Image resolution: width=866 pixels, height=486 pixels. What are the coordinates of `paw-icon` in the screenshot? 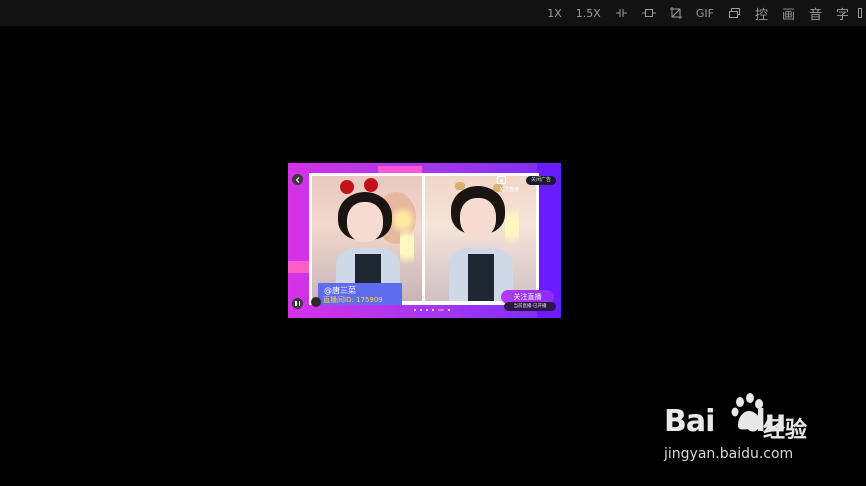 It's located at (747, 411).